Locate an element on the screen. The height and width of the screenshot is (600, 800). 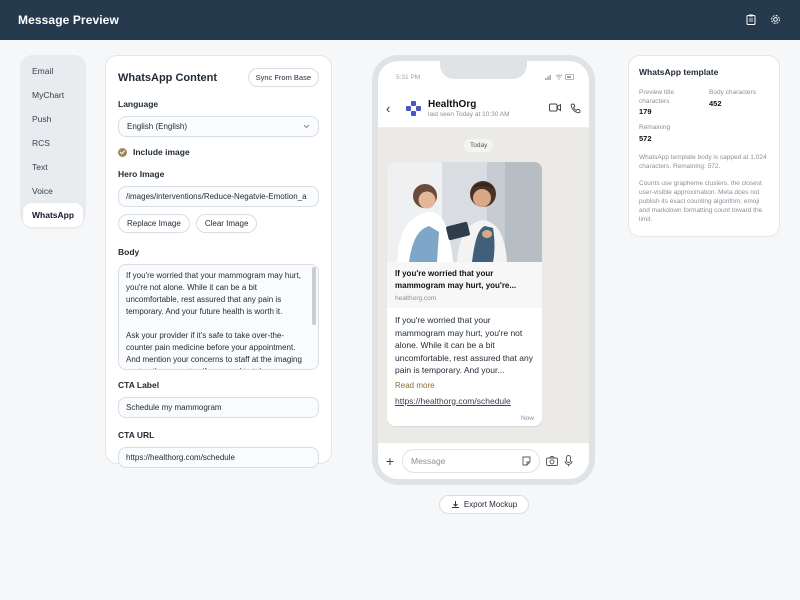
sync-from-base-button: Sync From Base is located at coordinates (283, 77).